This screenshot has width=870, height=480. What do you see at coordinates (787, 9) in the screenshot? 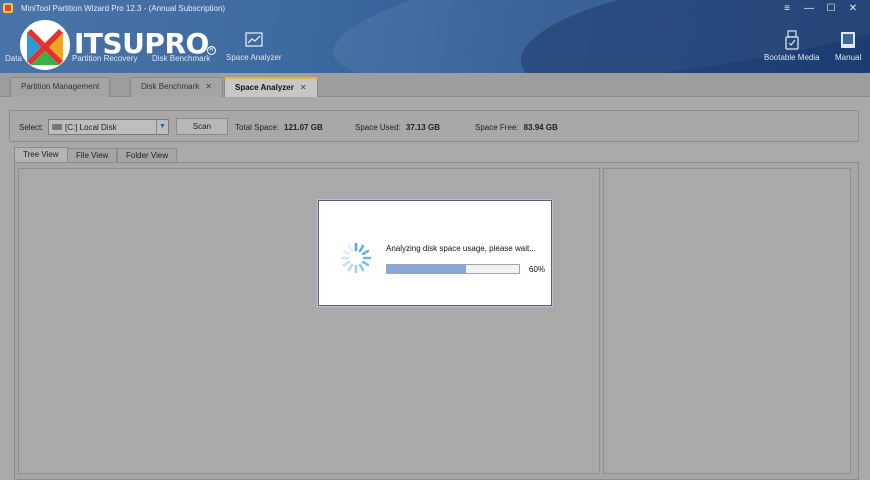
I see `menu-button: ≡` at bounding box center [787, 9].